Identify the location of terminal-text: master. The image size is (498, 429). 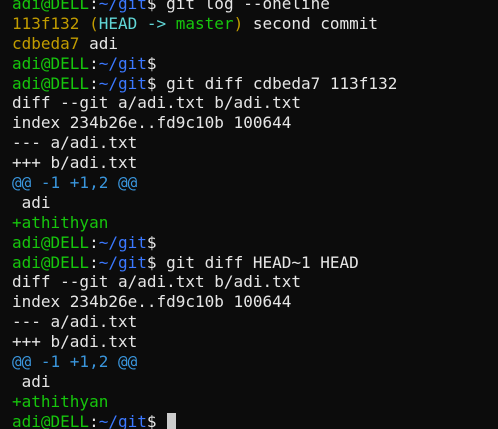
(204, 23).